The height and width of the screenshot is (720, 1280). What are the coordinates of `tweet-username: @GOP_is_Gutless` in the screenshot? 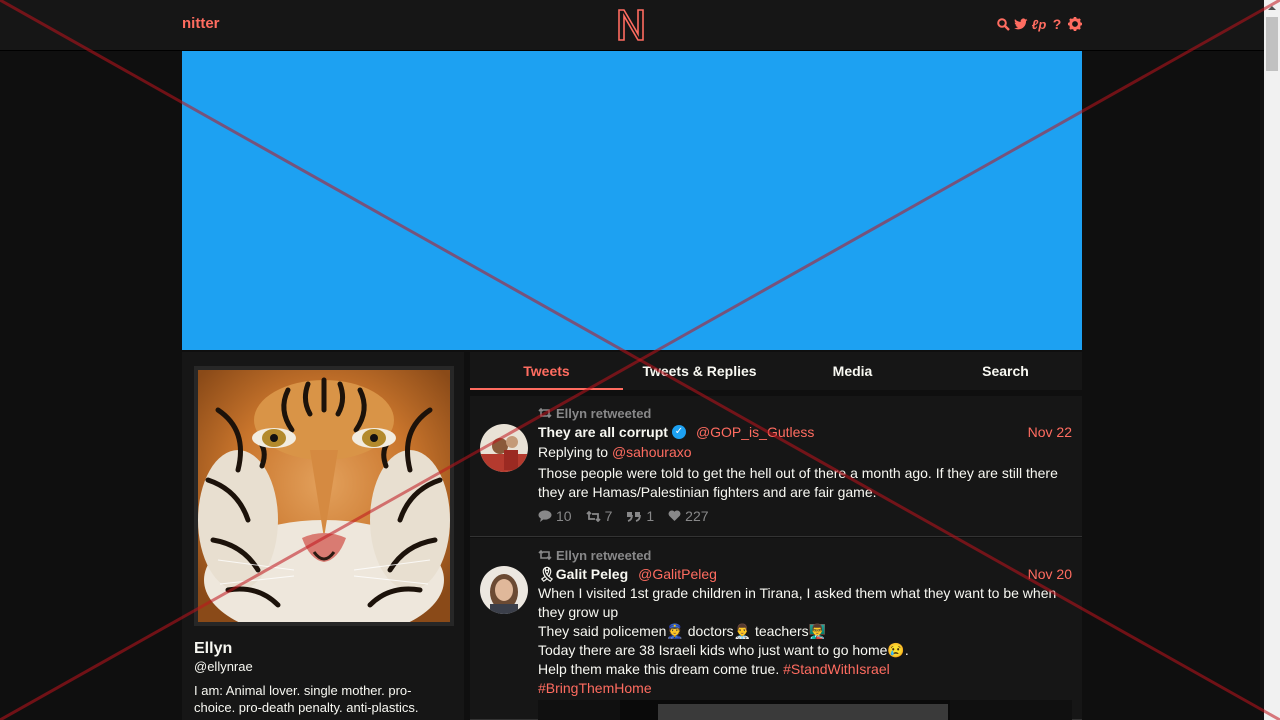 It's located at (755, 432).